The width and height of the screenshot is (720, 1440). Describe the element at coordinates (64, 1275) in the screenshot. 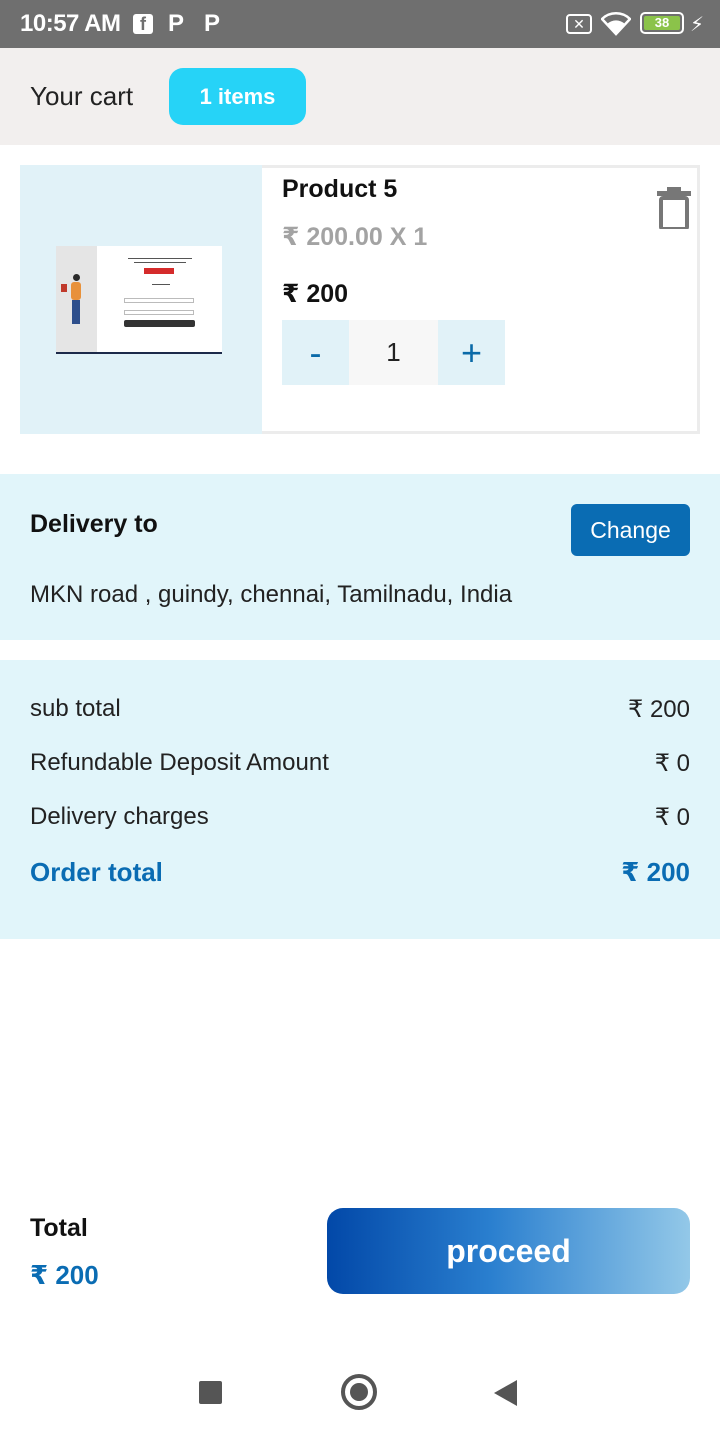

I see `footer-total-value: ₹ 200` at that location.